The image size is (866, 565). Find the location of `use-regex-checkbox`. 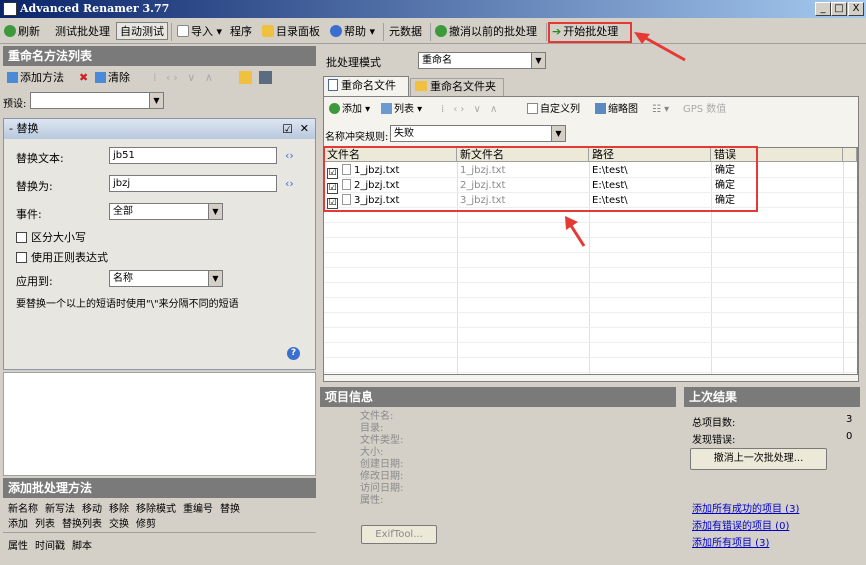

use-regex-checkbox is located at coordinates (21, 257).